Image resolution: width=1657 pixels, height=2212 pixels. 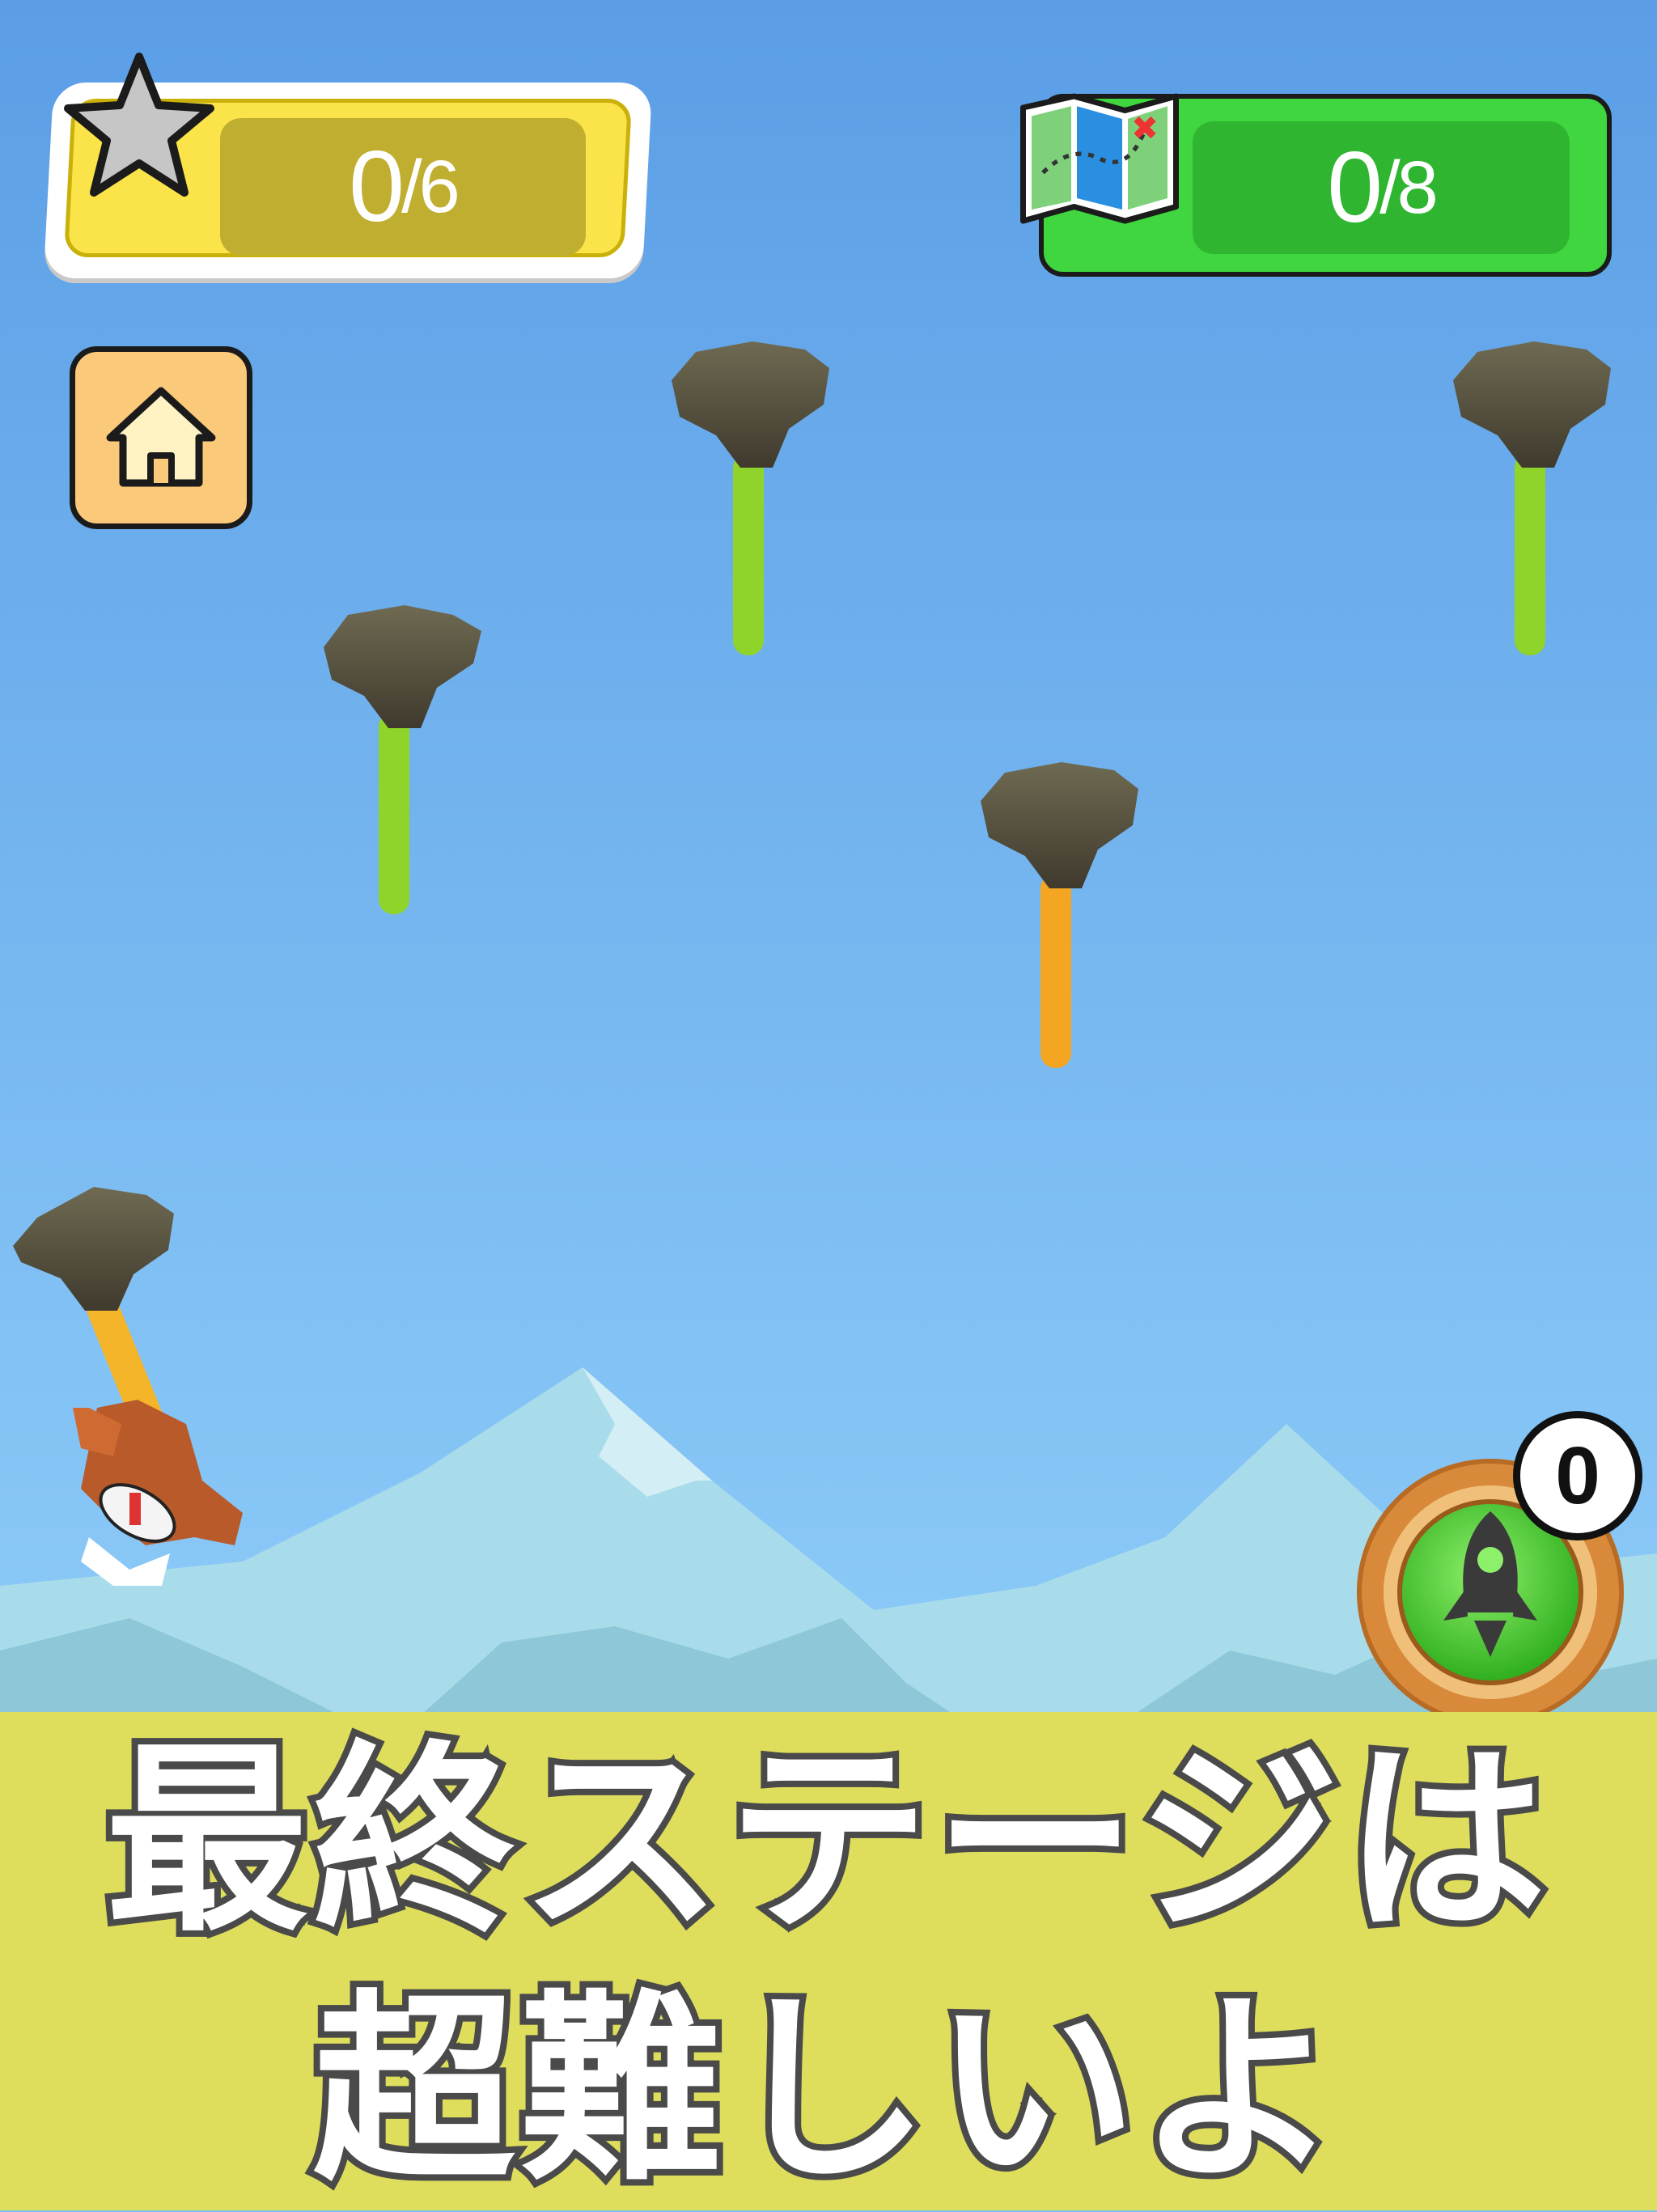 I want to click on star-counter: 0/6, so click(x=348, y=165).